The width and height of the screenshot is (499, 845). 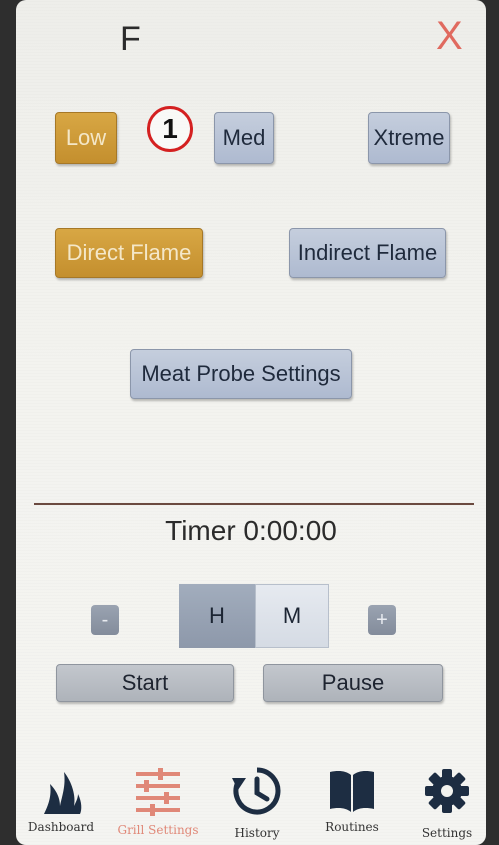 I want to click on intensity-xtreme-button: Xtreme, so click(x=409, y=138).